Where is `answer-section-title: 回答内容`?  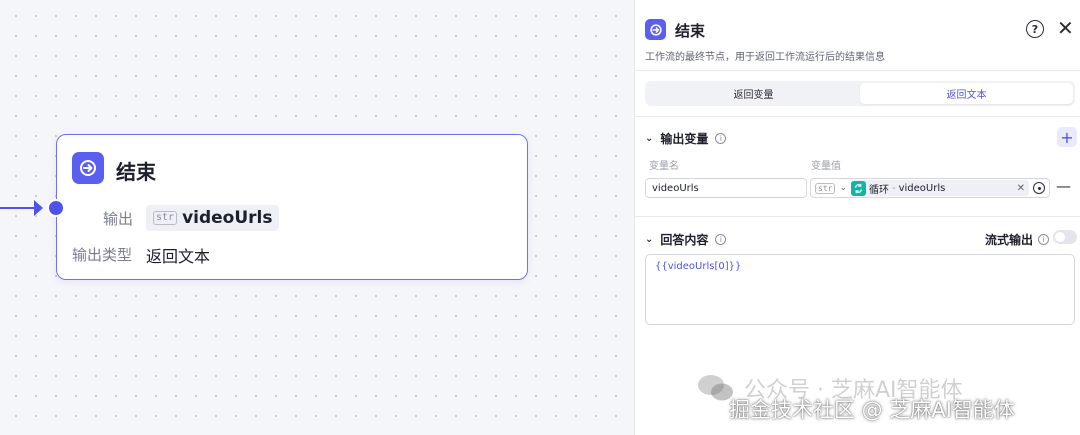 answer-section-title: 回答内容 is located at coordinates (684, 240).